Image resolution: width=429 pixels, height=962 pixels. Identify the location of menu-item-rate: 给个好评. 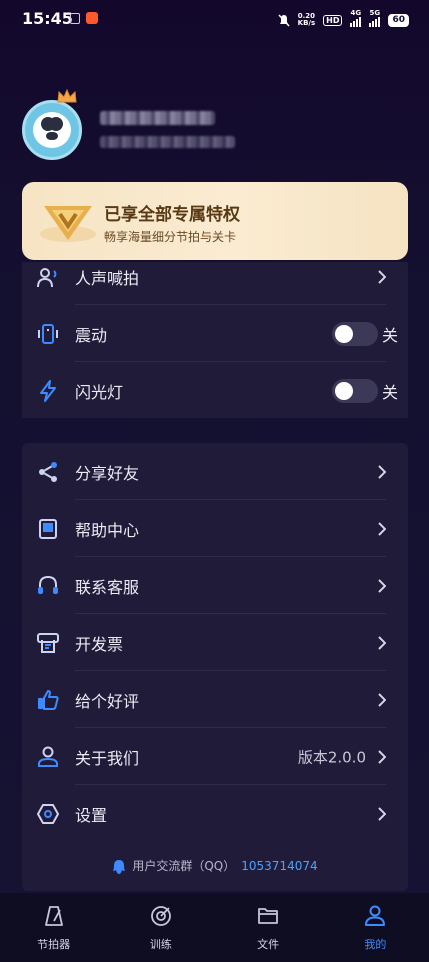
(215, 699).